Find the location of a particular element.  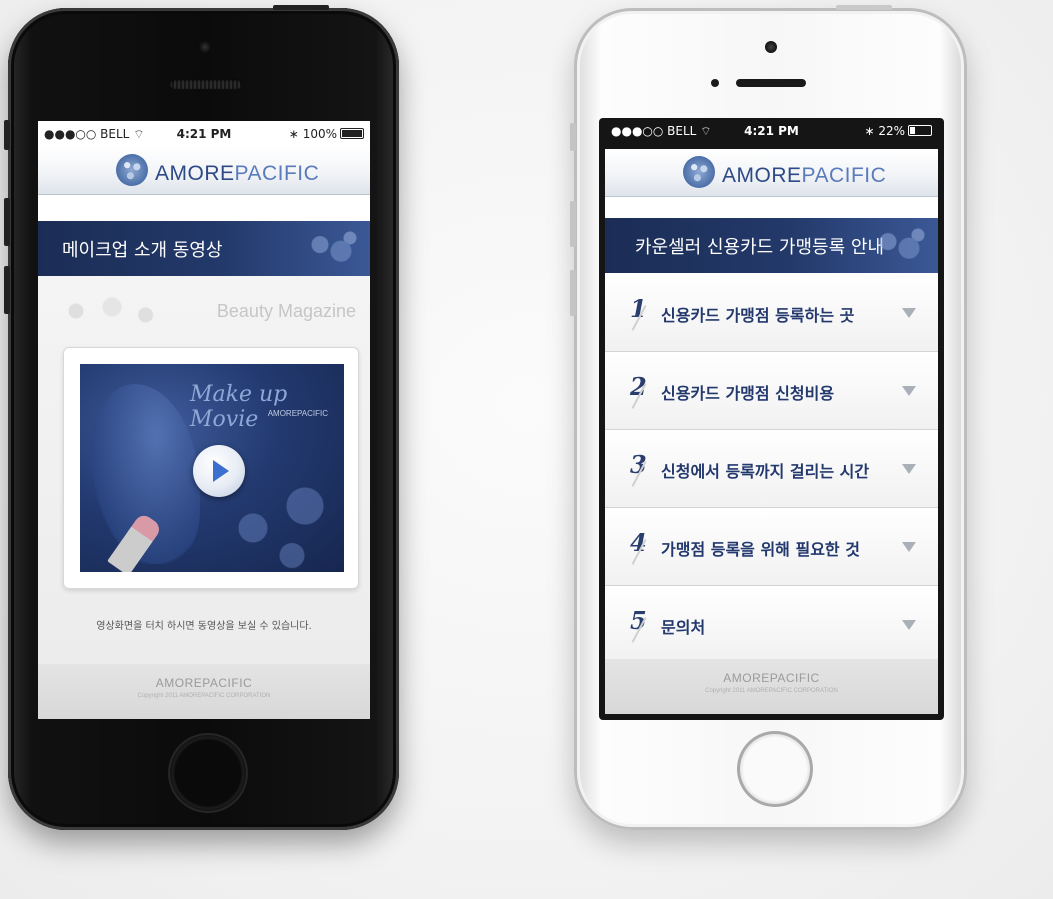

item-label: 신청에서 등록까지 걸리는 시간 is located at coordinates (765, 471).